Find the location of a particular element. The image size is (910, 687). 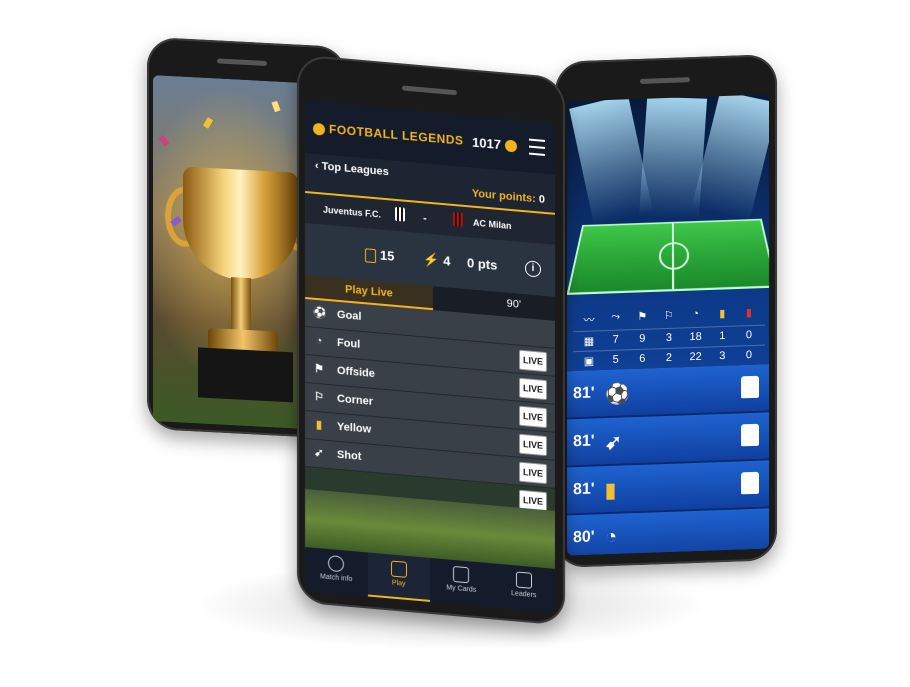

event-label: Foul is located at coordinates (349, 343).